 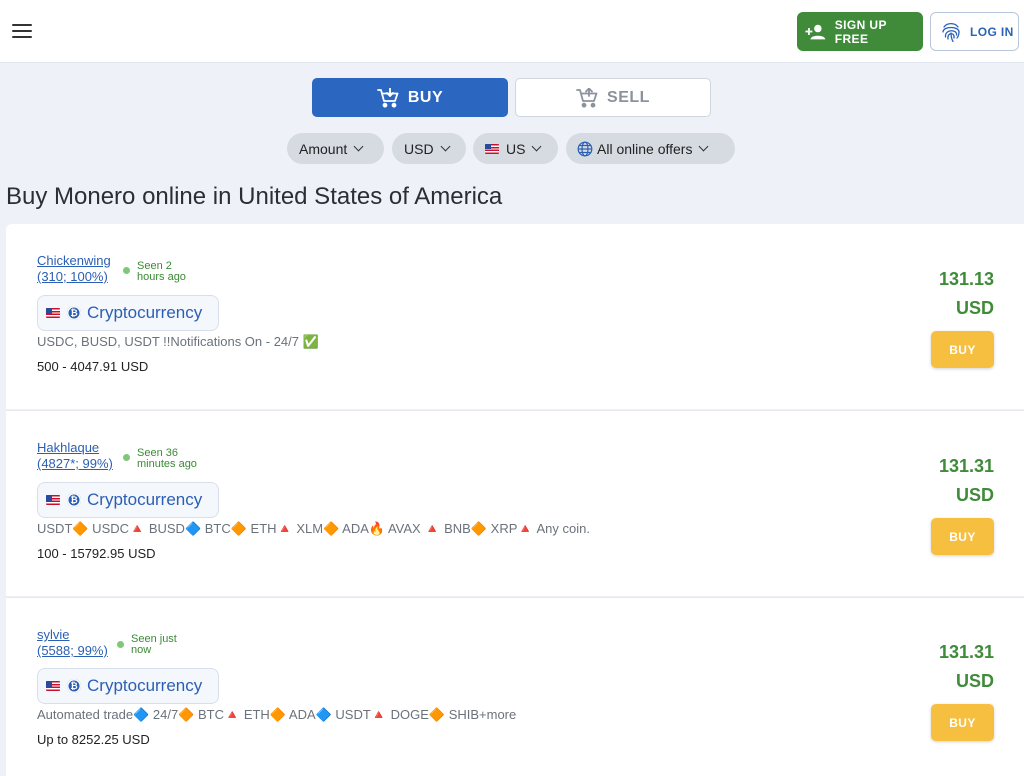 I want to click on last-seen-line2: hours ago, so click(x=161, y=277).